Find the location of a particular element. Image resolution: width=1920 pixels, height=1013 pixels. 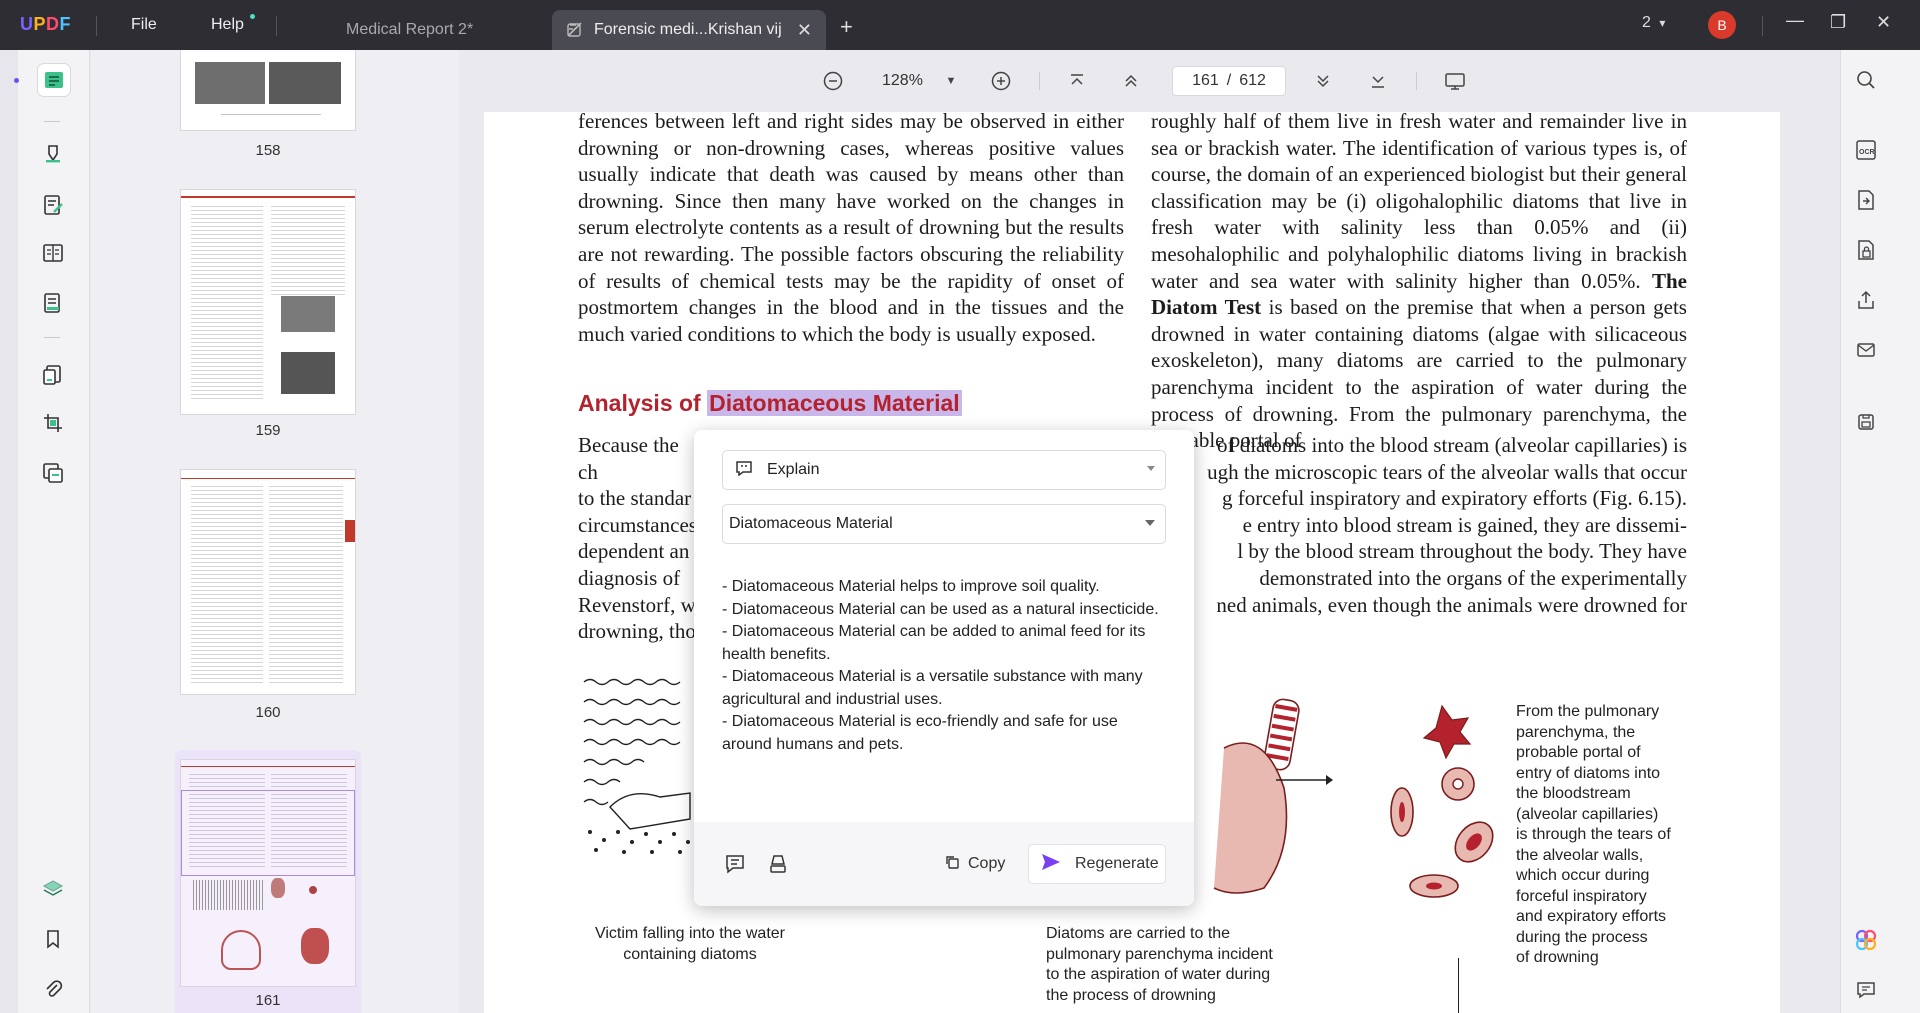

first-page-icon is located at coordinates (1077, 81).